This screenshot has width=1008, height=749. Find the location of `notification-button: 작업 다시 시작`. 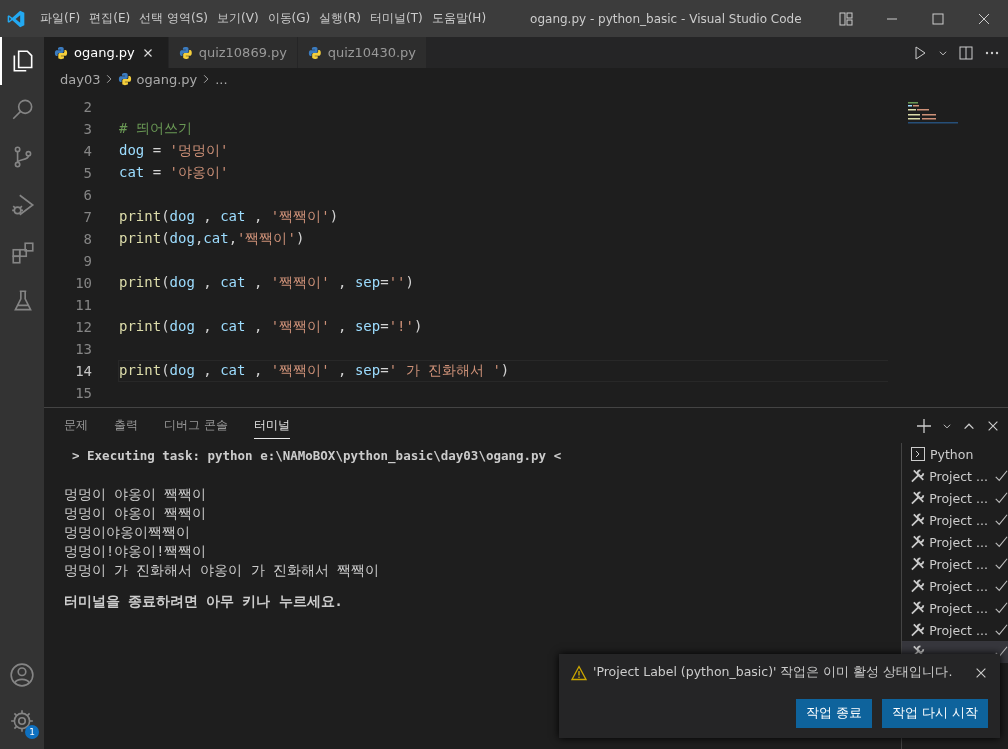

notification-button: 작업 다시 시작 is located at coordinates (935, 713).